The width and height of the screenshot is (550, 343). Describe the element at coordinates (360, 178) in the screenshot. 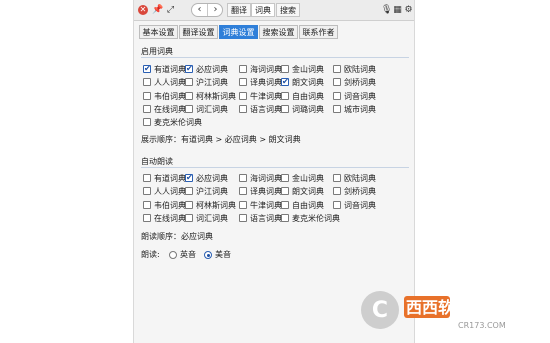

I see `autoread-dictionary-label: 欧陆词典` at that location.